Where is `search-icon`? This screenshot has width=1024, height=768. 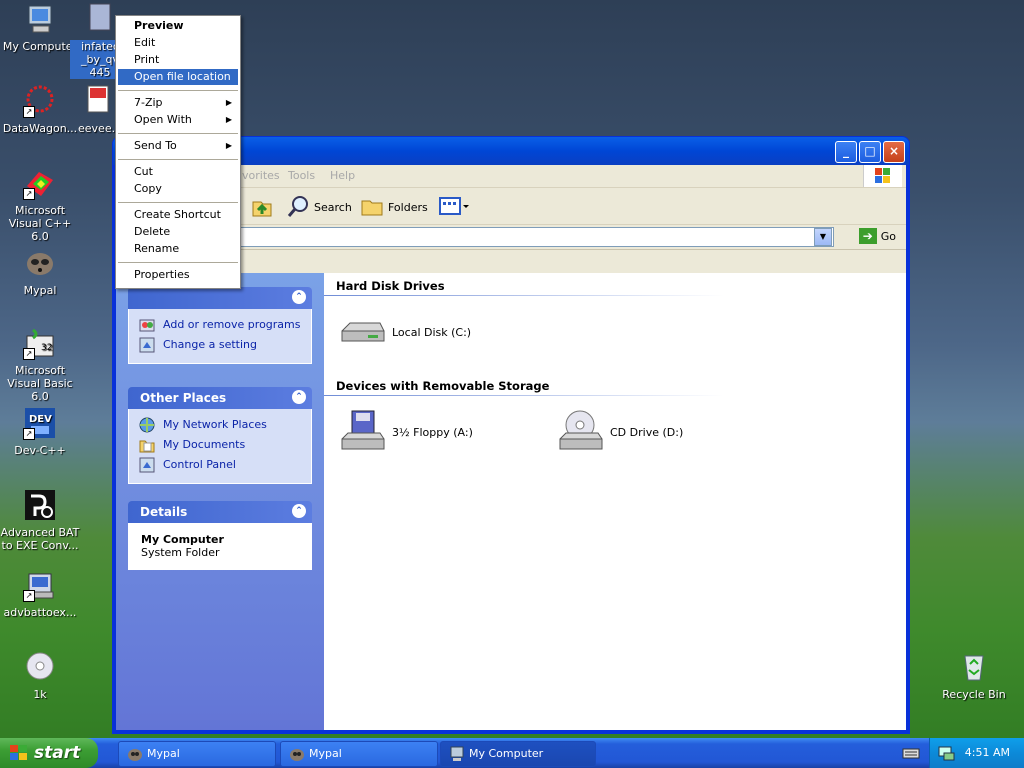 search-icon is located at coordinates (298, 207).